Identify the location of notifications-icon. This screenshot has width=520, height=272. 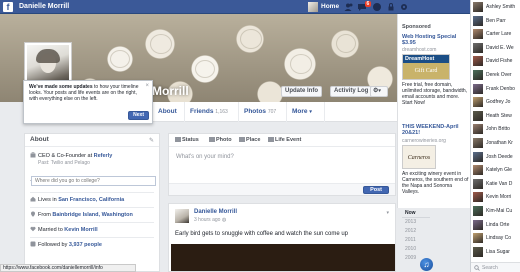
(377, 7).